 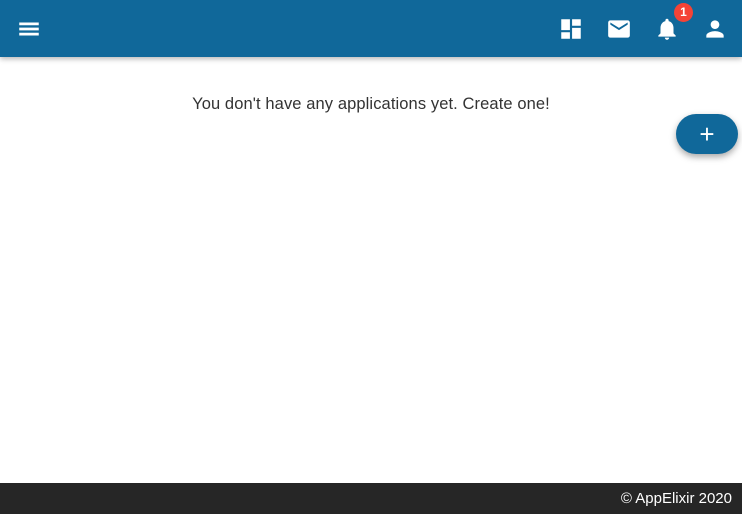 I want to click on mail-icon, so click(x=619, y=29).